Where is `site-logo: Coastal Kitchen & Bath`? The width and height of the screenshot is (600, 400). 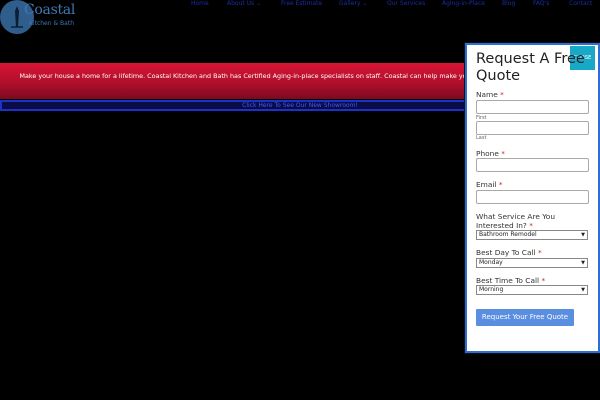 site-logo: Coastal Kitchen & Bath is located at coordinates (37, 17).